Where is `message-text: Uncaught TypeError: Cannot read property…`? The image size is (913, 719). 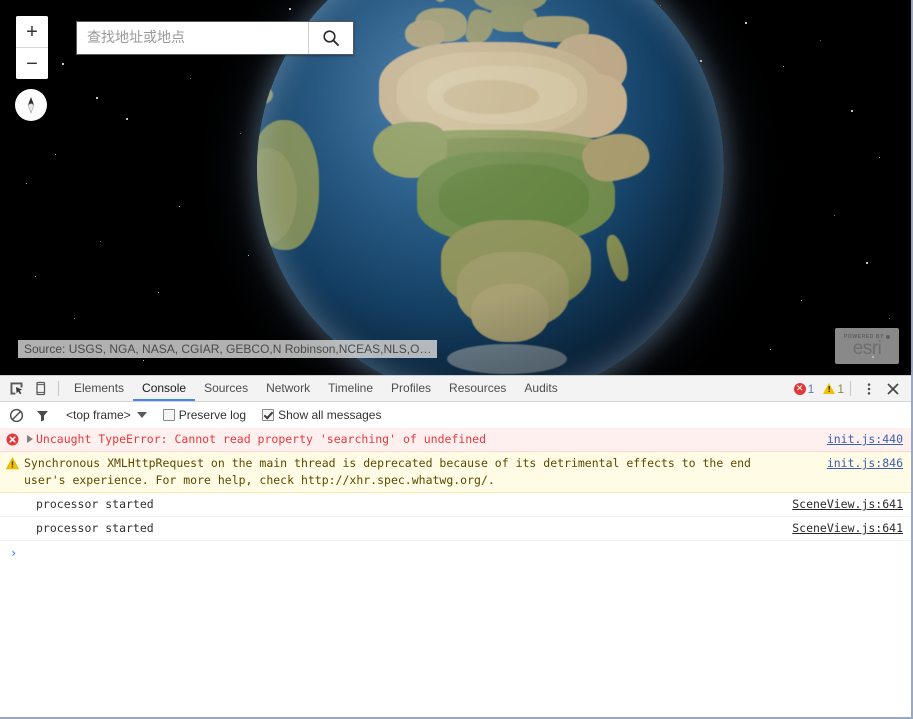 message-text: Uncaught TypeError: Cannot read property… is located at coordinates (261, 439).